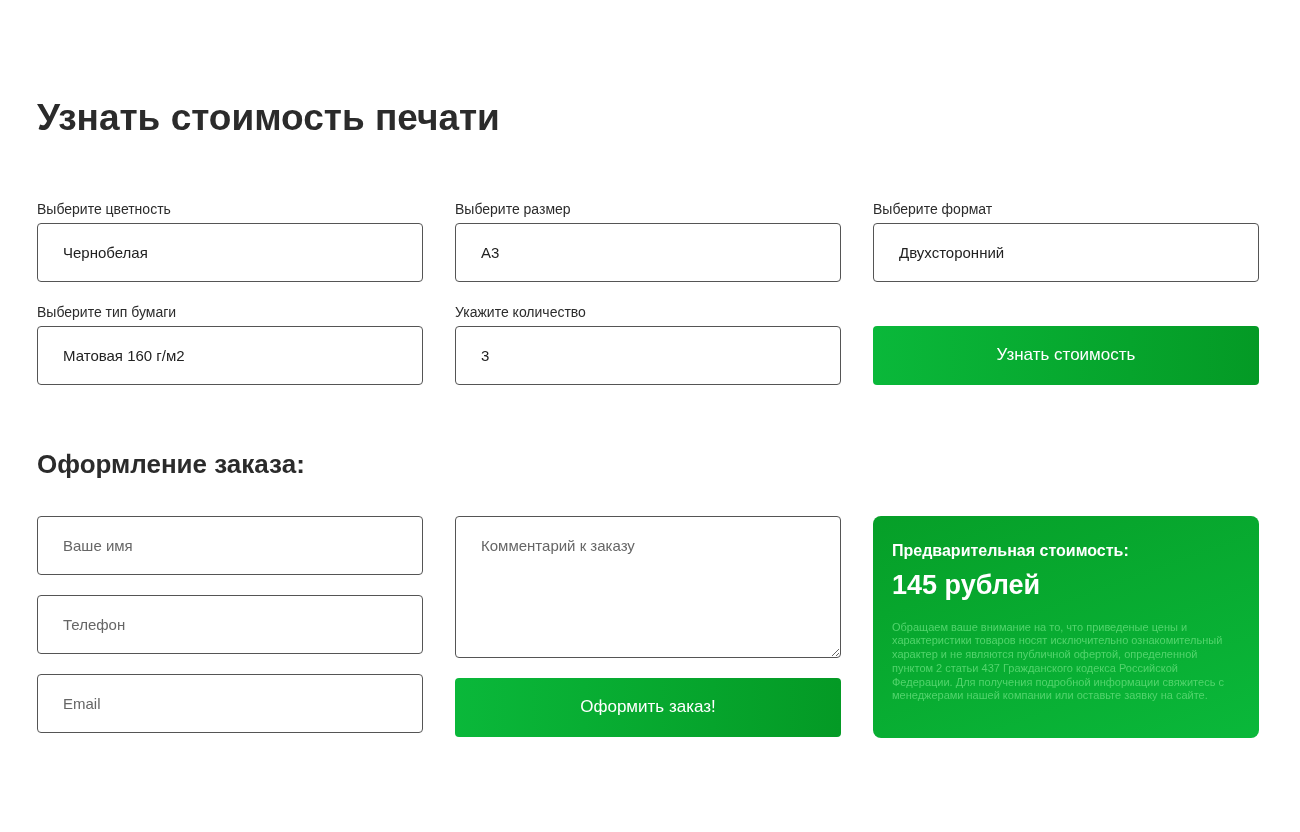 This screenshot has width=1300, height=832. Describe the element at coordinates (104, 209) in the screenshot. I see `field-label: Выберите цветность` at that location.